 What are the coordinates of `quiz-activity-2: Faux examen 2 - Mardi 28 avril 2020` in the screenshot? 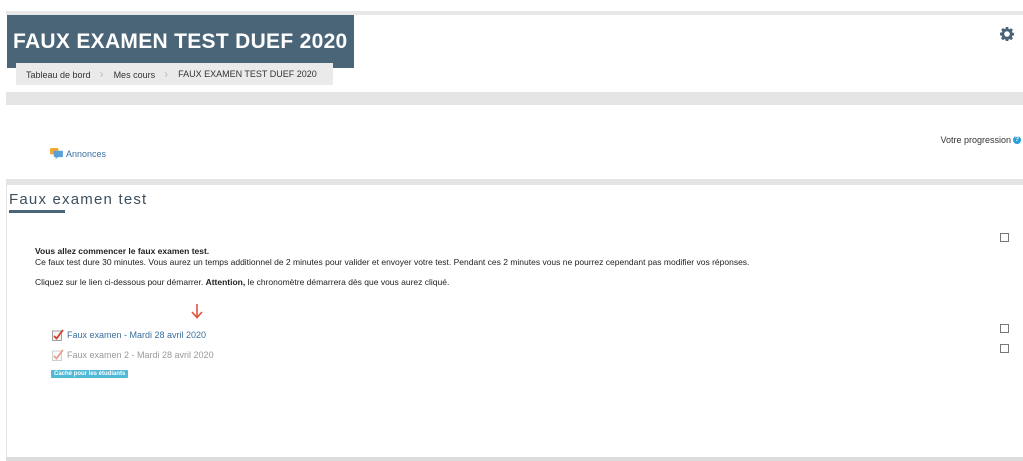 It's located at (133, 355).